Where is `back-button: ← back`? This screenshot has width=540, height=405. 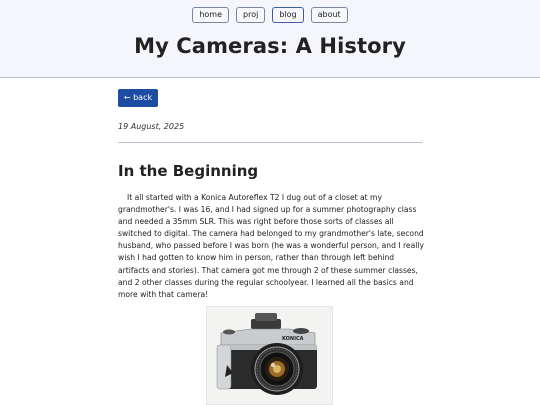
back-button: ← back is located at coordinates (138, 98).